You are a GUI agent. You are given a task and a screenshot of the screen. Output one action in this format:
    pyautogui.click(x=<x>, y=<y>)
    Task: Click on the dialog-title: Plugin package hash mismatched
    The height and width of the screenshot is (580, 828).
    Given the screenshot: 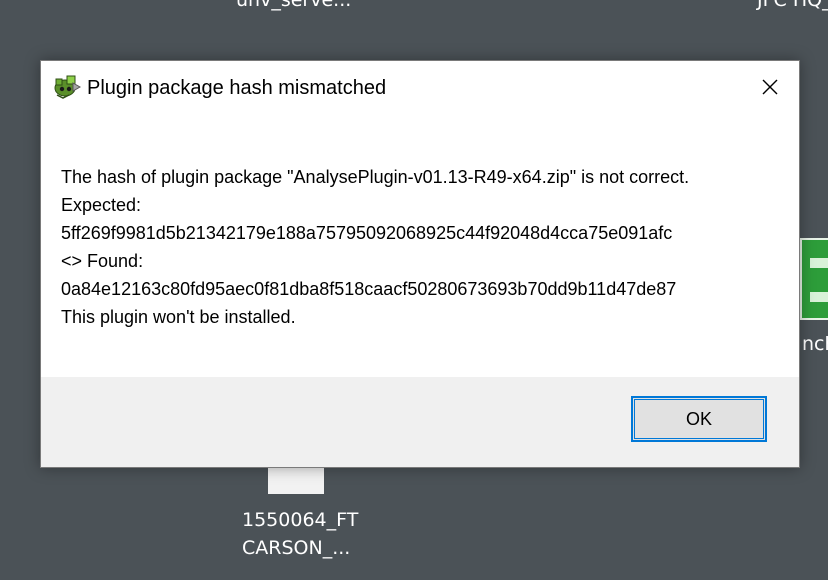 What is the action you would take?
    pyautogui.click(x=237, y=88)
    